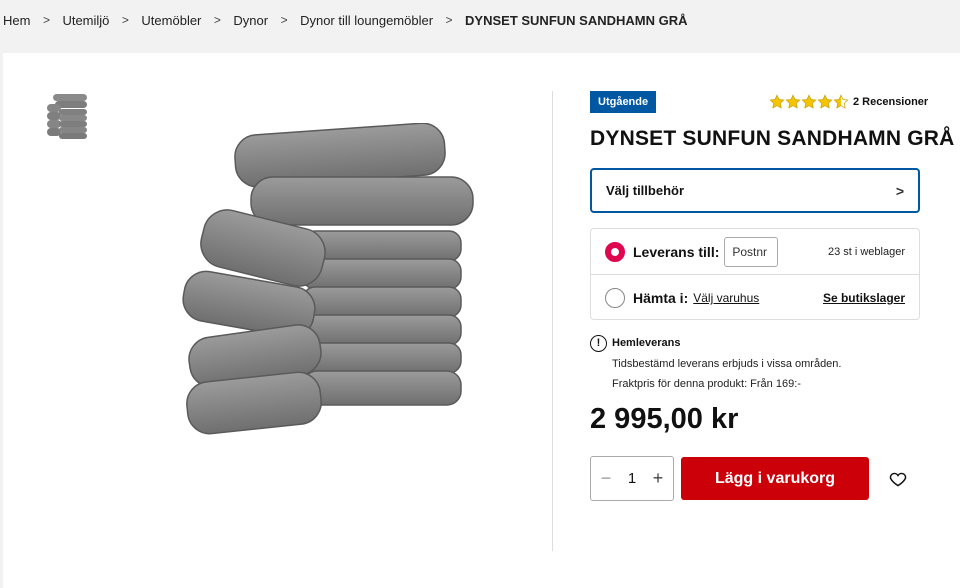 This screenshot has width=960, height=588. What do you see at coordinates (706, 384) in the screenshot?
I see `info-line: Fraktpris för denna produkt: Från 169:-` at bounding box center [706, 384].